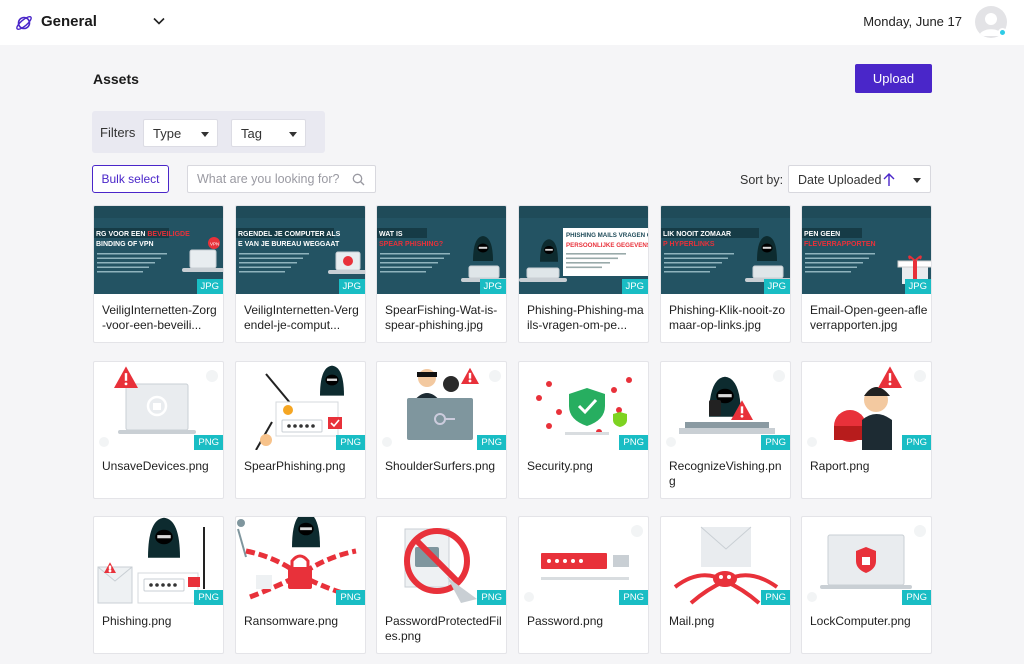 This screenshot has height=664, width=1024. Describe the element at coordinates (300, 585) in the screenshot. I see `asset-card: PNG Ransomware.png` at that location.